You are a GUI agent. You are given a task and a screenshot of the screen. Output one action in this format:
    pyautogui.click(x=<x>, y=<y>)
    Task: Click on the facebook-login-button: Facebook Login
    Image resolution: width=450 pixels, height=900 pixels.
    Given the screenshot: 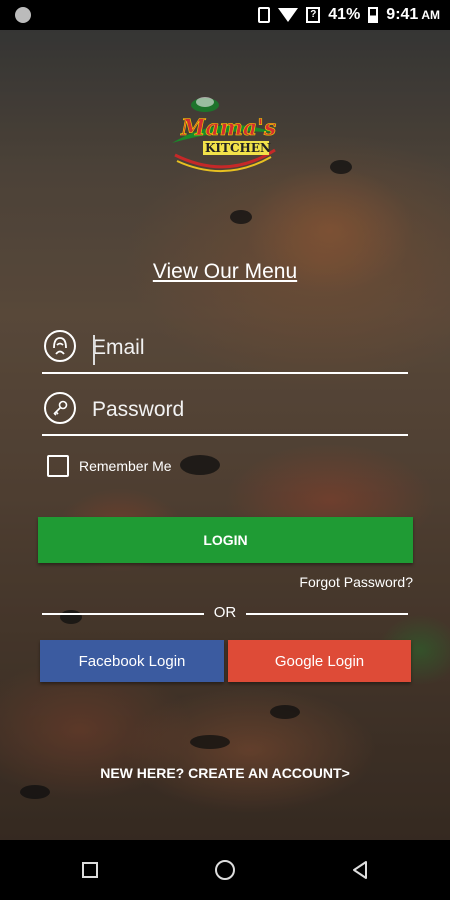 What is the action you would take?
    pyautogui.click(x=132, y=661)
    